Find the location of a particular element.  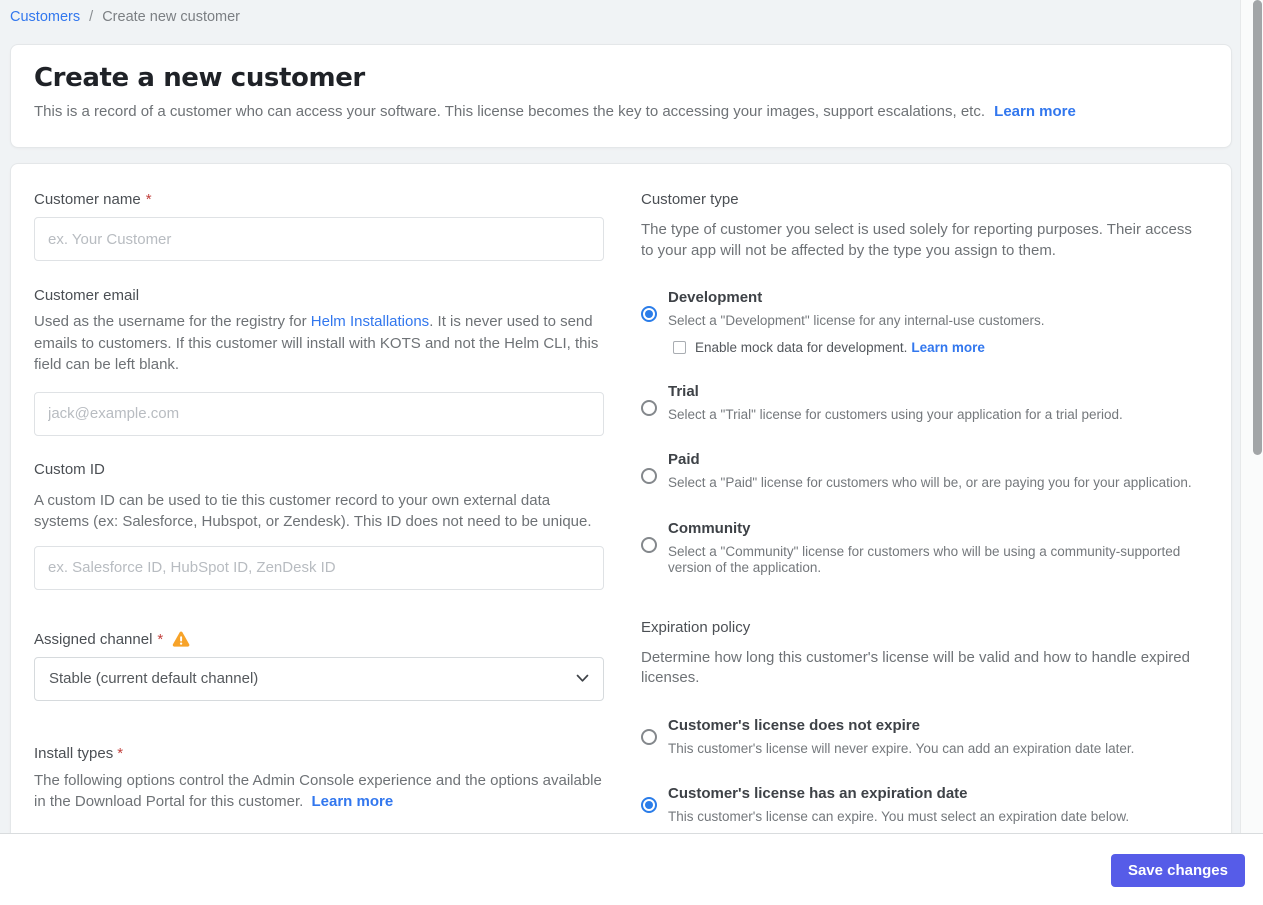

custom-id-input is located at coordinates (319, 567).